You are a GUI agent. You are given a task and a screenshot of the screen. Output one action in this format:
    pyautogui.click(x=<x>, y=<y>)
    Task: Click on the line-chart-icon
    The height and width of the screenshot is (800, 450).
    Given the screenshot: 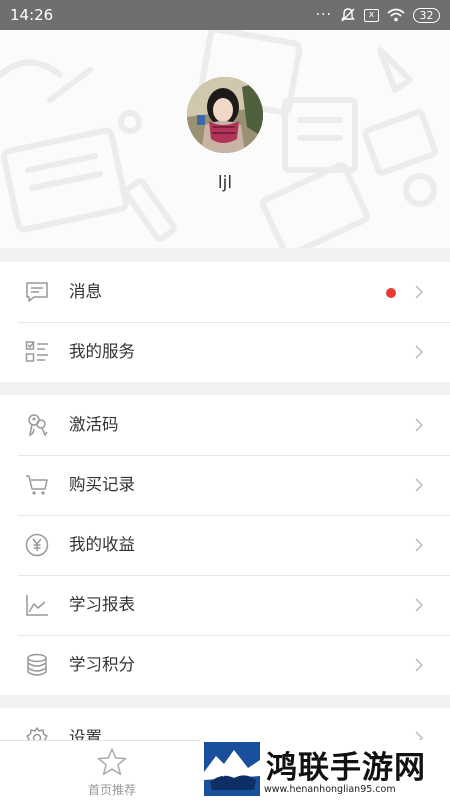 What is the action you would take?
    pyautogui.click(x=37, y=605)
    